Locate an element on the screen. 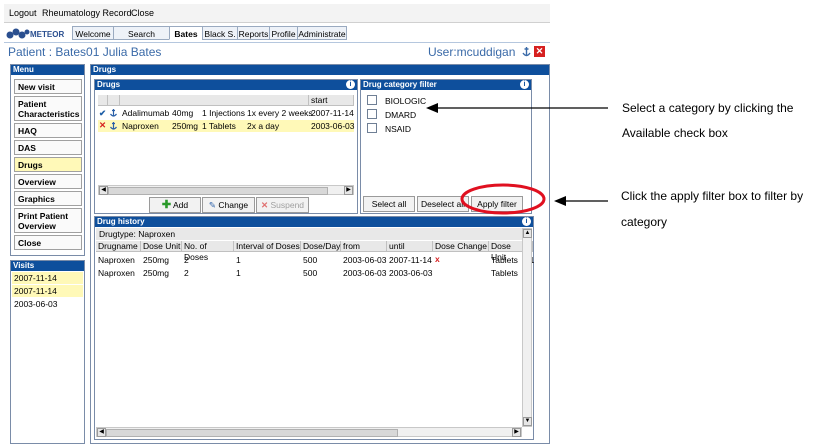 The width and height of the screenshot is (836, 444). arrow-to-checkbox is located at coordinates (517, 108).